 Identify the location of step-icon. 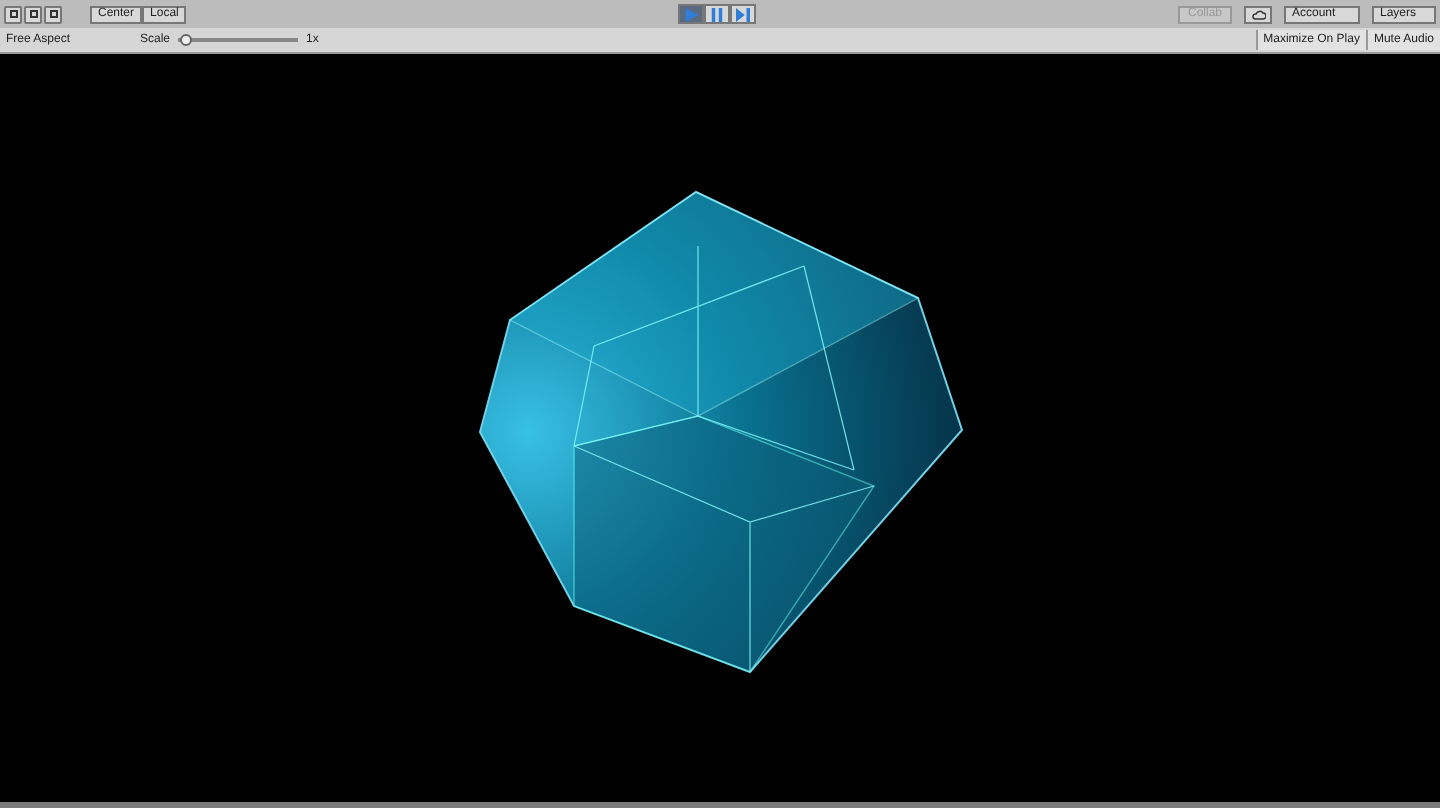
(743, 14).